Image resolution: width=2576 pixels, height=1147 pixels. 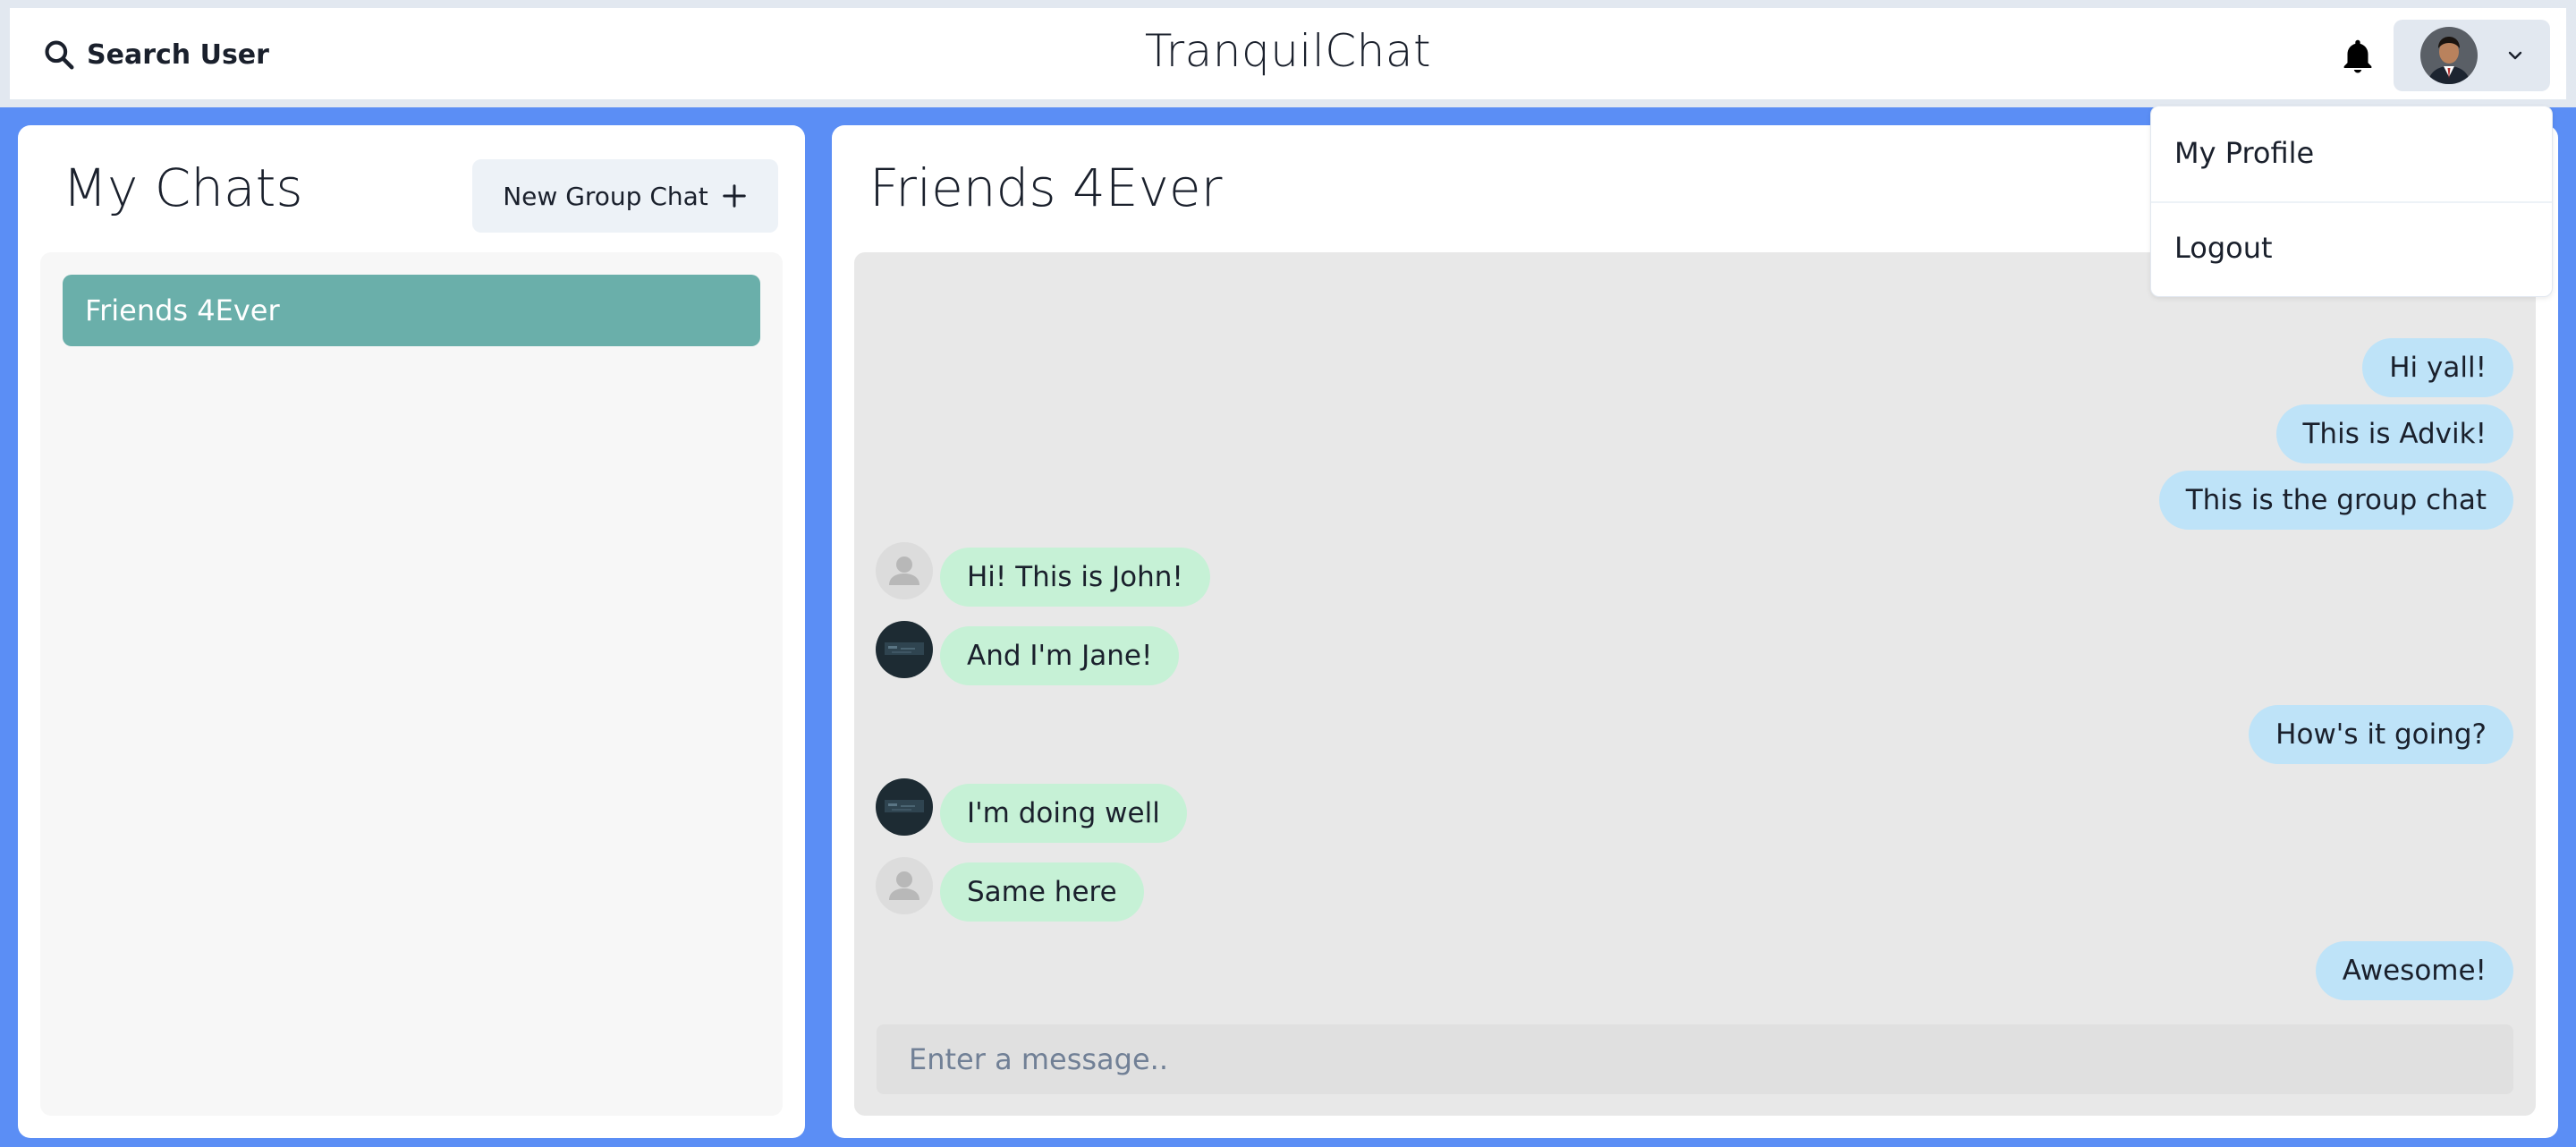 I want to click on app-title: TranquilChat, so click(x=1288, y=51).